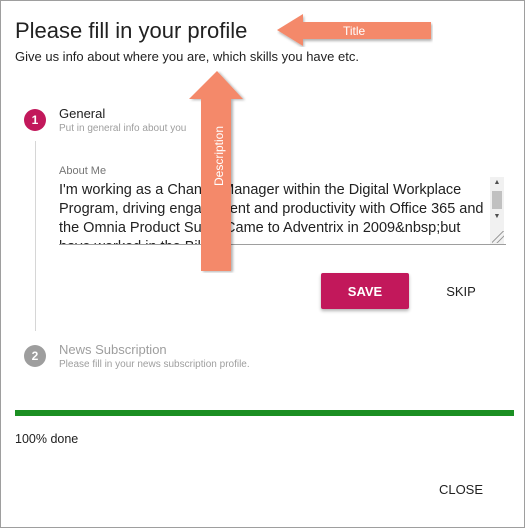  I want to click on about-me-label: About Me, so click(83, 171).